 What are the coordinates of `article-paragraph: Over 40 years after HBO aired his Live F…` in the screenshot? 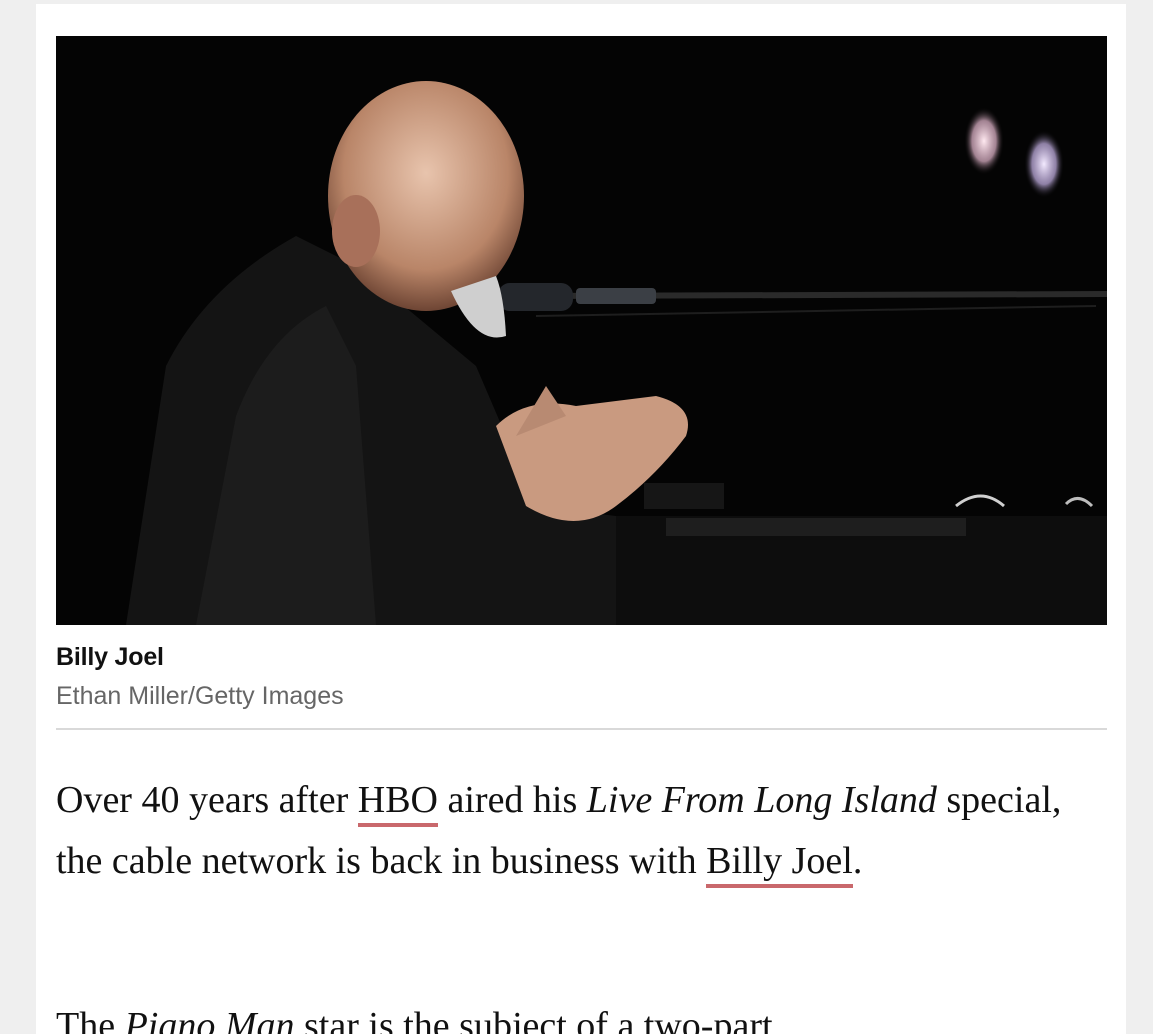 It's located at (586, 831).